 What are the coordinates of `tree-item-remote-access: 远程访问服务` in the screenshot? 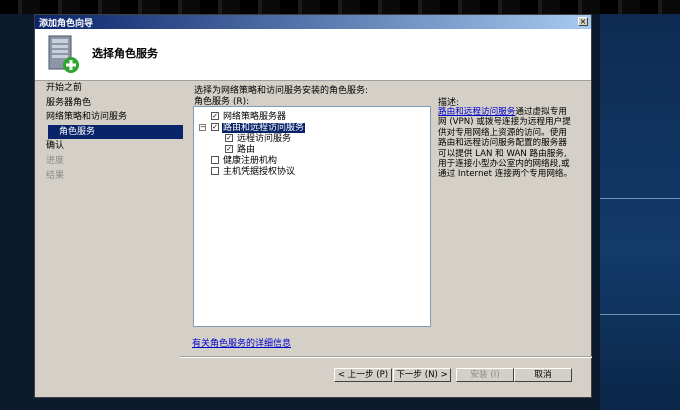 It's located at (312, 139).